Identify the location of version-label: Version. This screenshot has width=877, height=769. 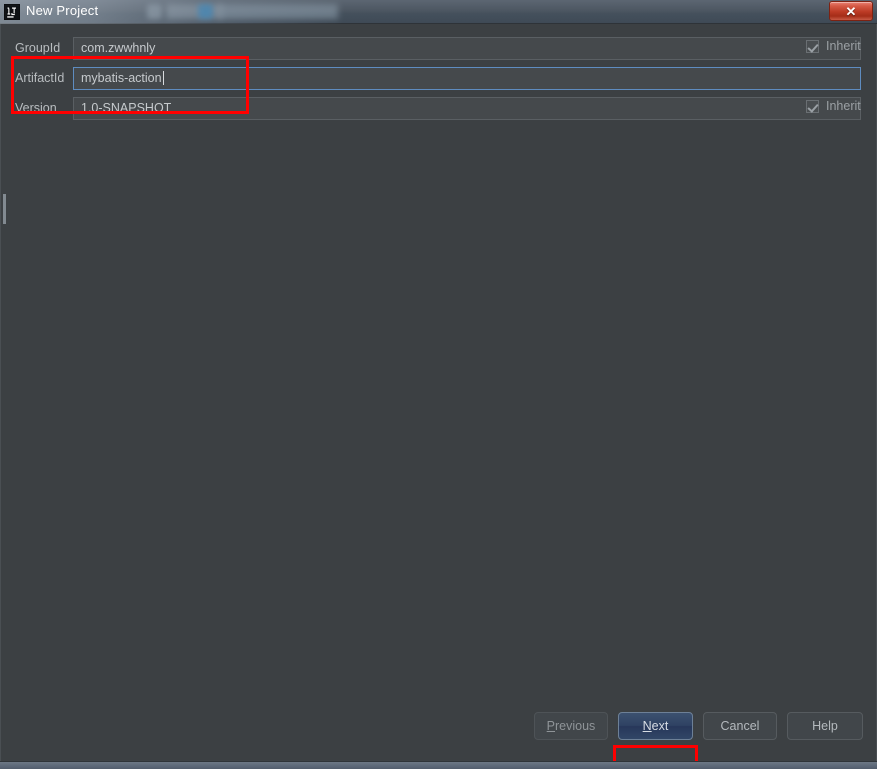
(36, 108).